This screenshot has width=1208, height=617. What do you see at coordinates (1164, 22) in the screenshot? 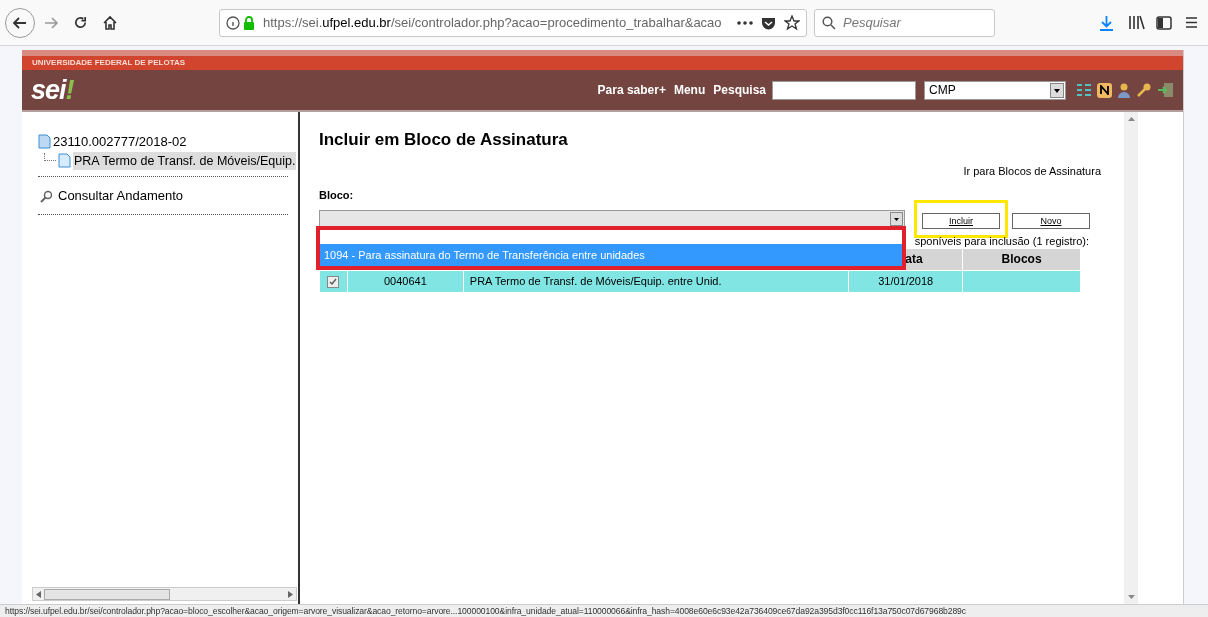
I see `sidebar-icon` at bounding box center [1164, 22].